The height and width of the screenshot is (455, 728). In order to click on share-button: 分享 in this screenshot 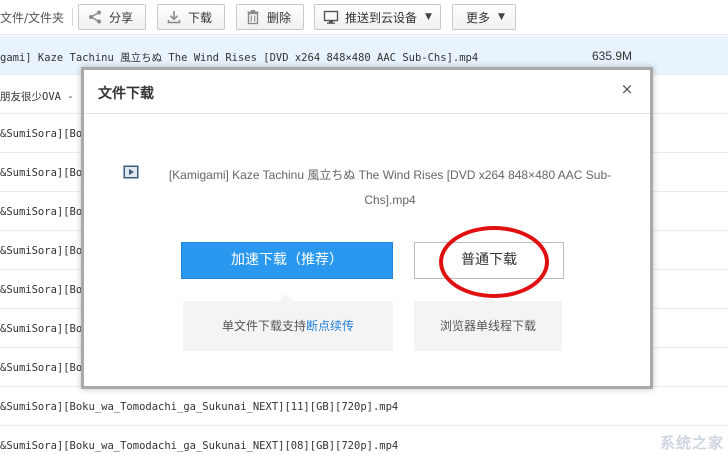, I will do `click(112, 17)`.